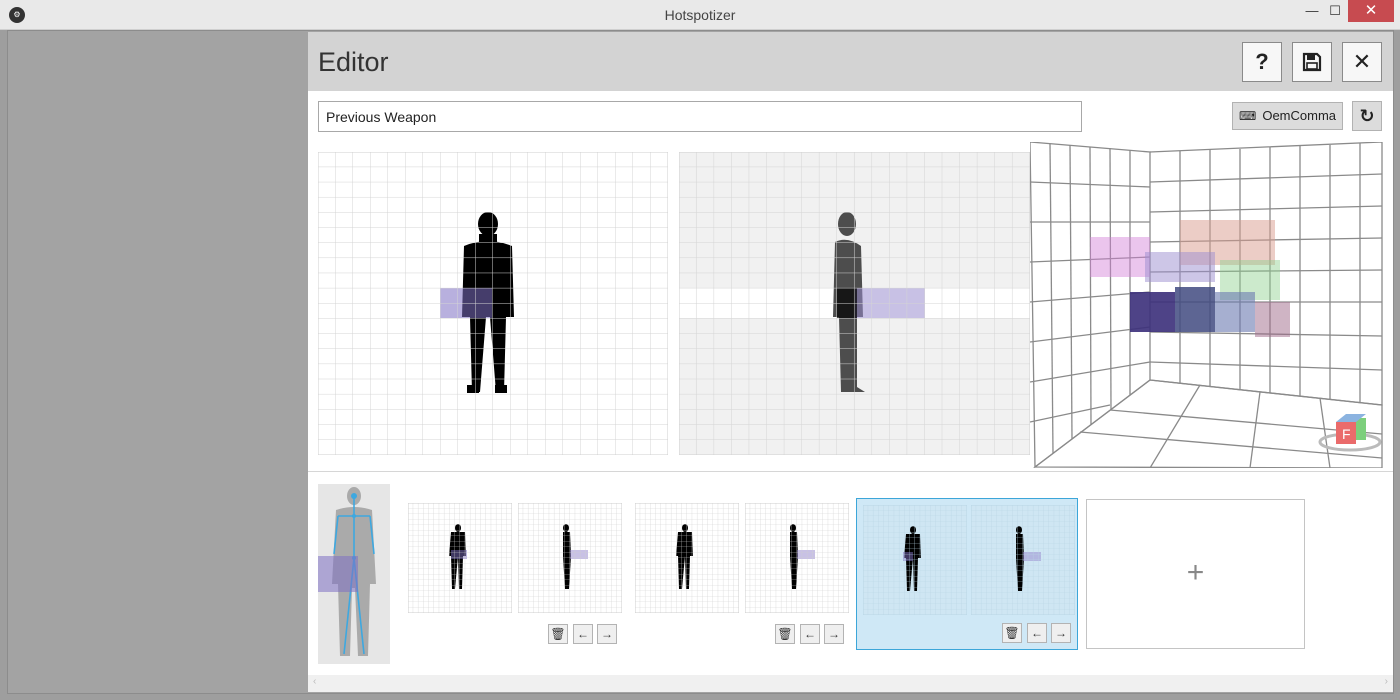 The image size is (1400, 700). I want to click on frame-1-front-thumb, so click(460, 558).